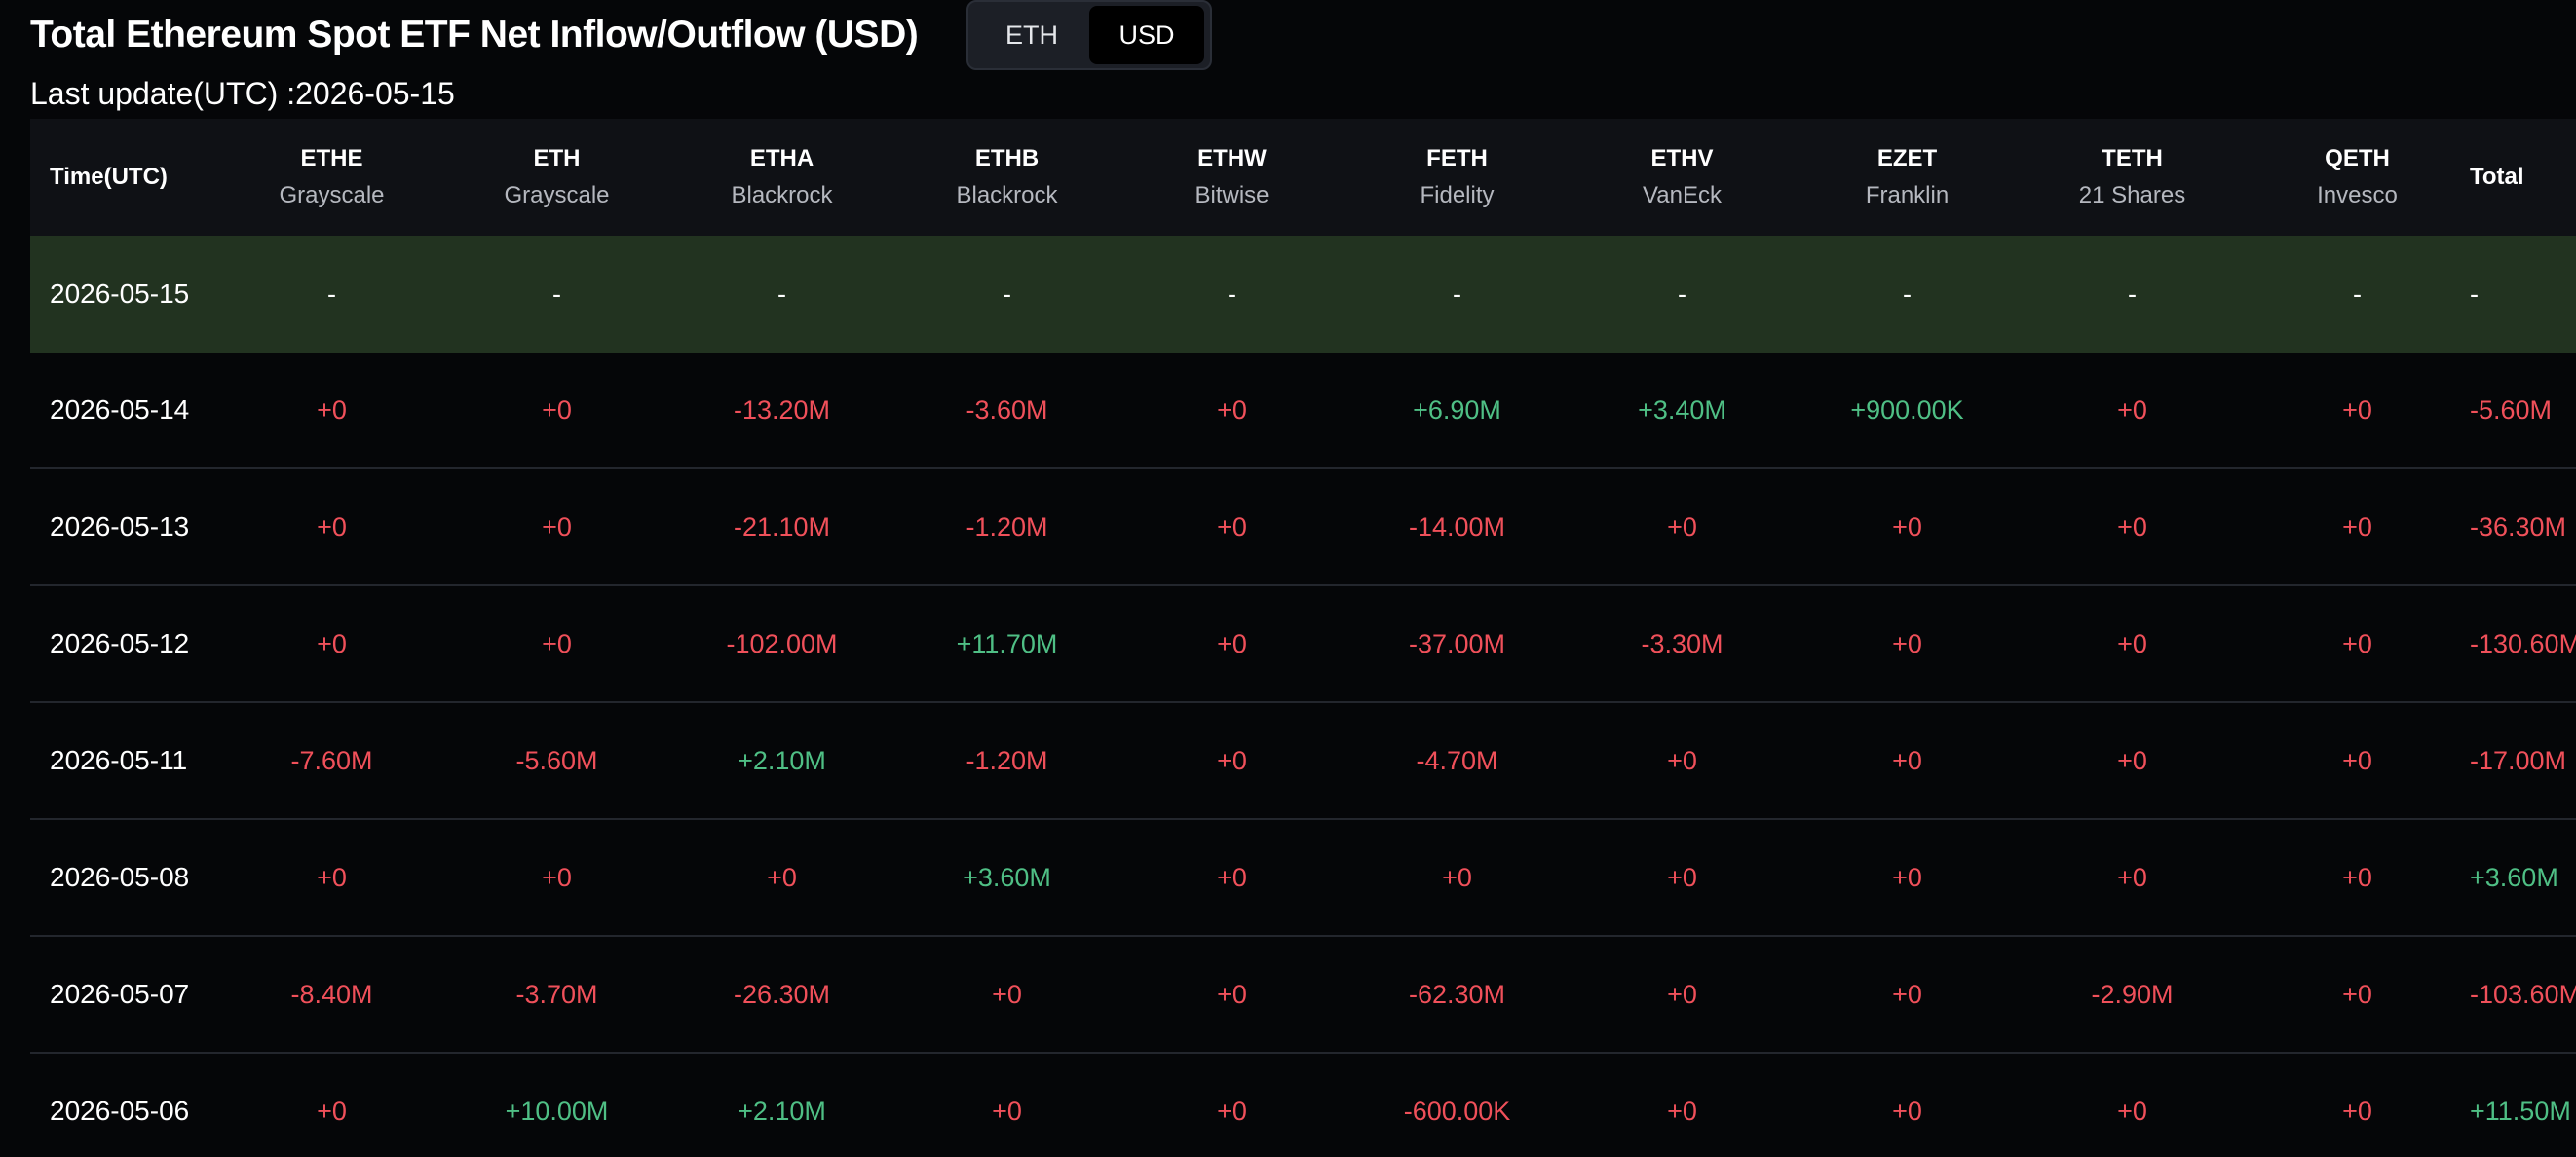 This screenshot has width=2576, height=1157. Describe the element at coordinates (120, 1111) in the screenshot. I see `row-date: 2026-05-06` at that location.